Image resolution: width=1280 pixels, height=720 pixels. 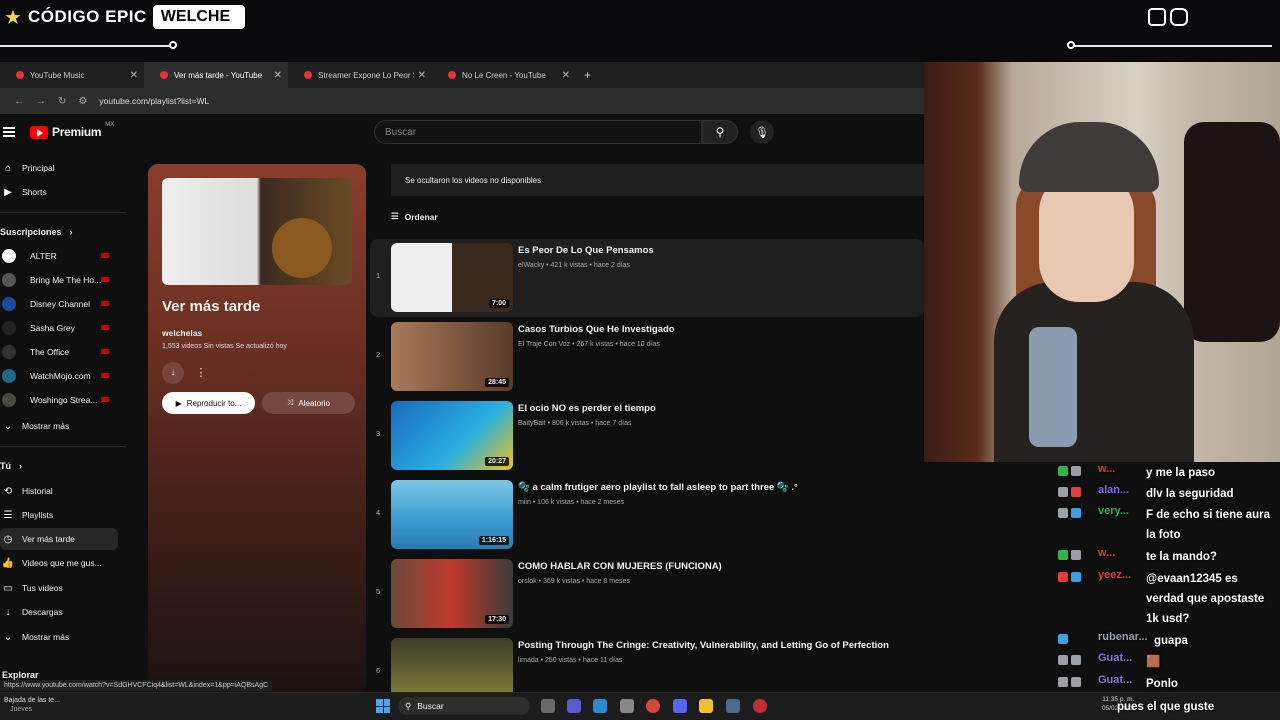 What do you see at coordinates (59, 352) in the screenshot?
I see `sidebar-item-subscription: The Office` at bounding box center [59, 352].